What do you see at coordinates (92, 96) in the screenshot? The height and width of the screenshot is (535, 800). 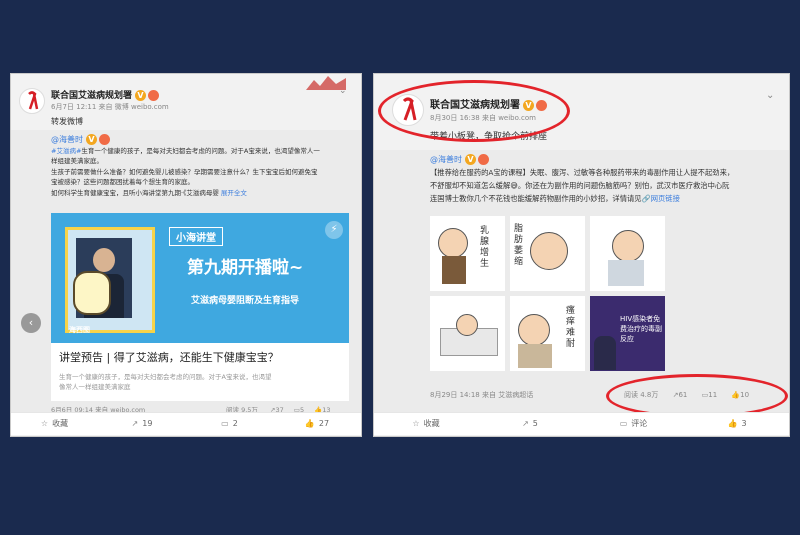 I see `author-name-text: 联合国艾滋病规划署` at bounding box center [92, 96].